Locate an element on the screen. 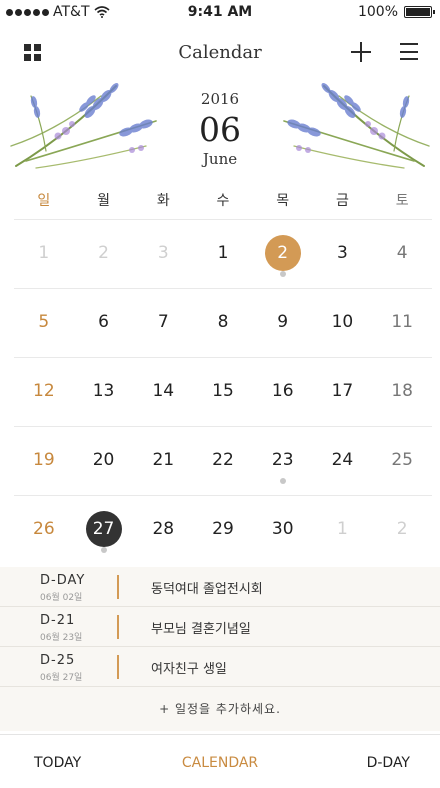  day-cell: 30 is located at coordinates (283, 530).